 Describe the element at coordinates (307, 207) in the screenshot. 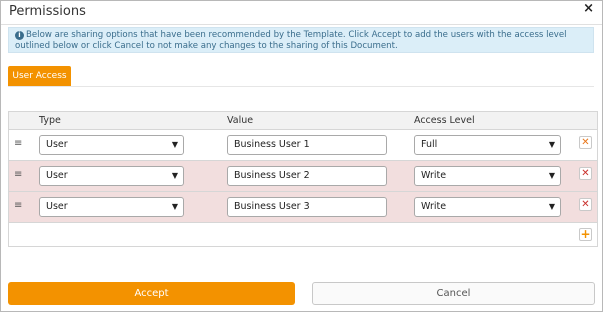

I see `value-input: Business User 3` at that location.